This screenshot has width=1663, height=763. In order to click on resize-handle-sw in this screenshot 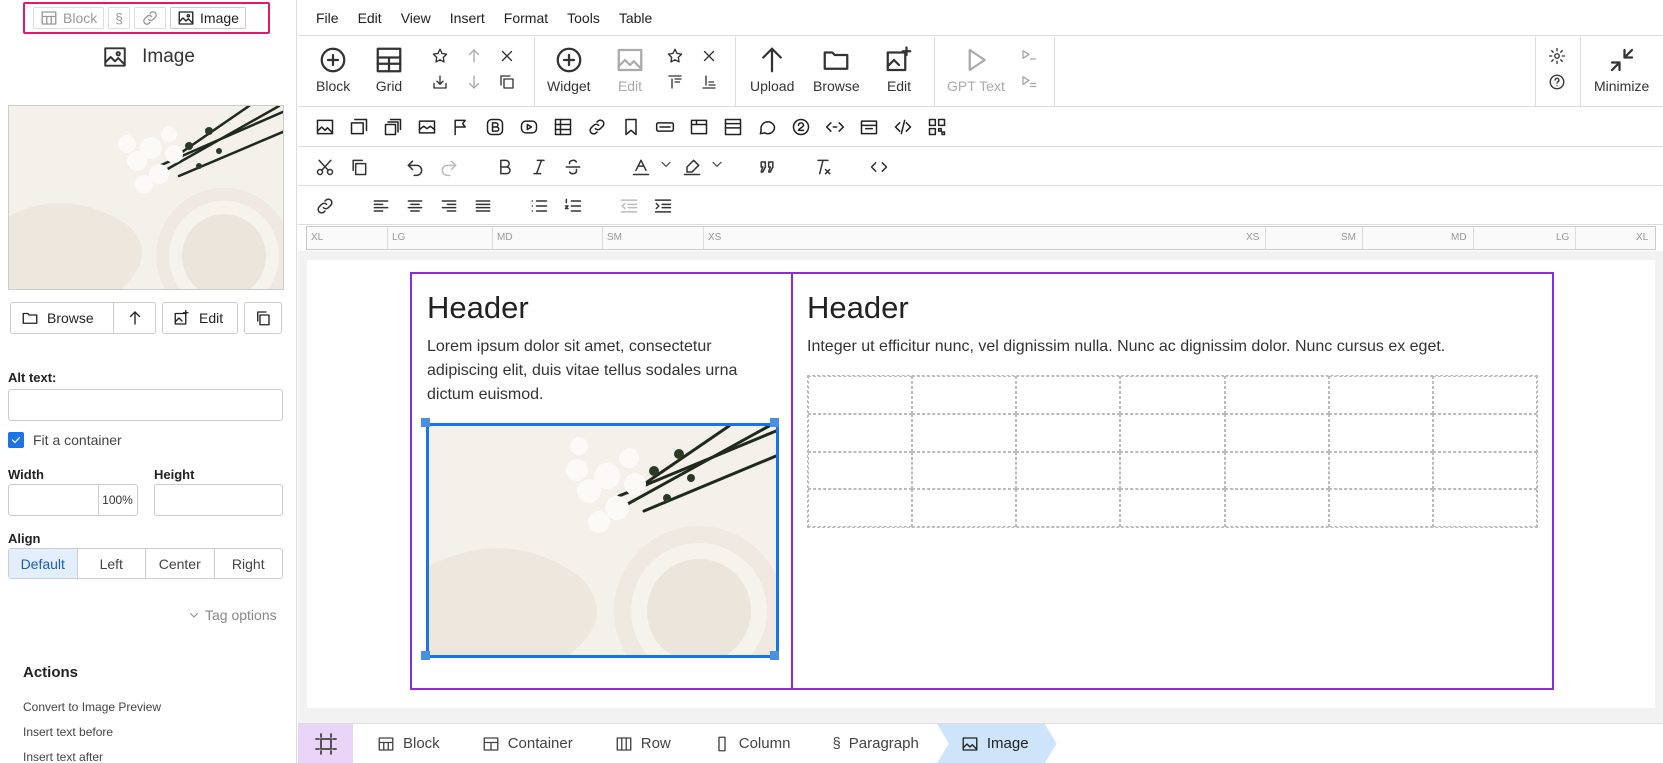, I will do `click(425, 655)`.